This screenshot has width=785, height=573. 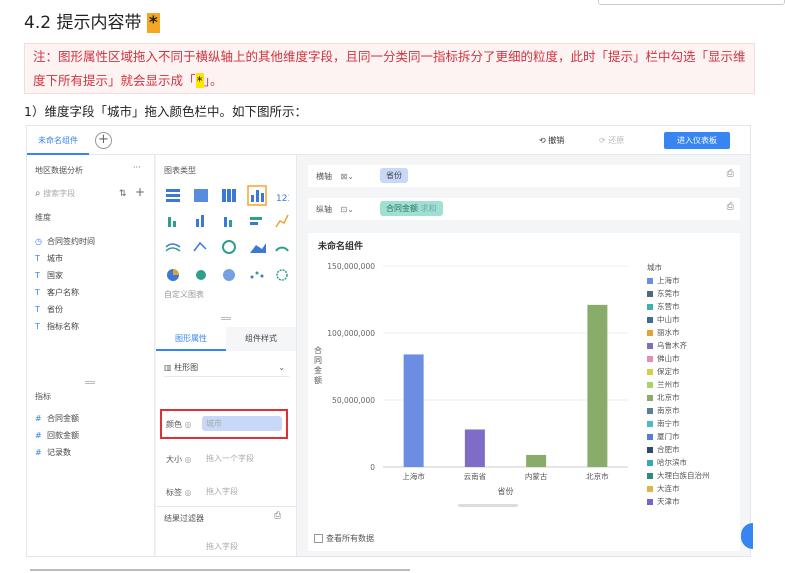 I want to click on list-item: ◷ 合同签约时间, so click(x=92, y=241).